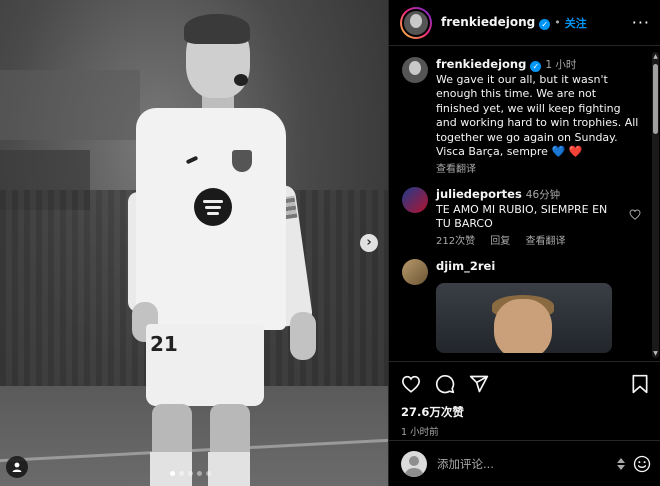 The width and height of the screenshot is (660, 486). I want to click on chevron-right-icon: ›, so click(369, 242).